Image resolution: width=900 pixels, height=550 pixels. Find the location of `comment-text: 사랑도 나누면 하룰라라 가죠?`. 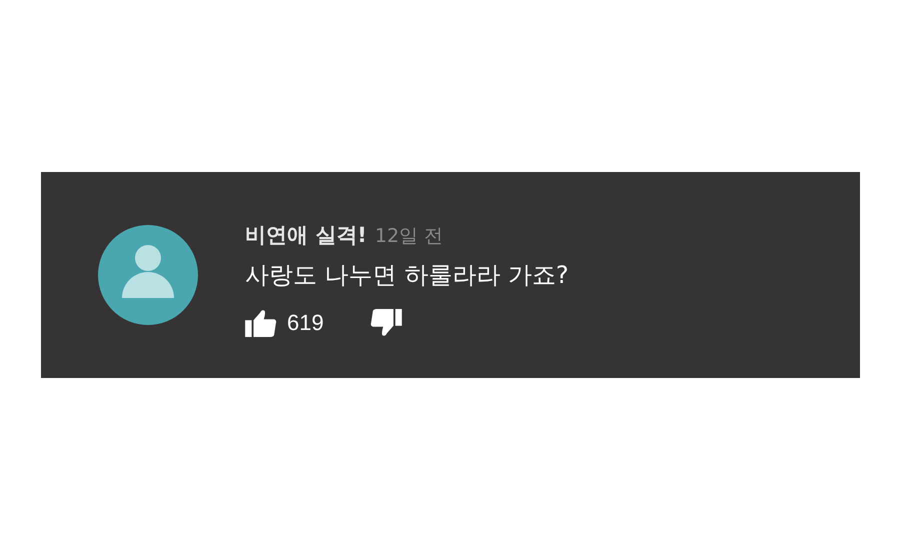

comment-text: 사랑도 나누면 하룰라라 가죠? is located at coordinates (407, 275).